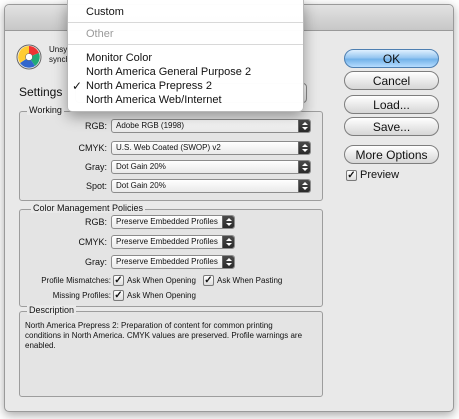 The image size is (459, 419). What do you see at coordinates (391, 58) in the screenshot?
I see `ok-button: OK` at bounding box center [391, 58].